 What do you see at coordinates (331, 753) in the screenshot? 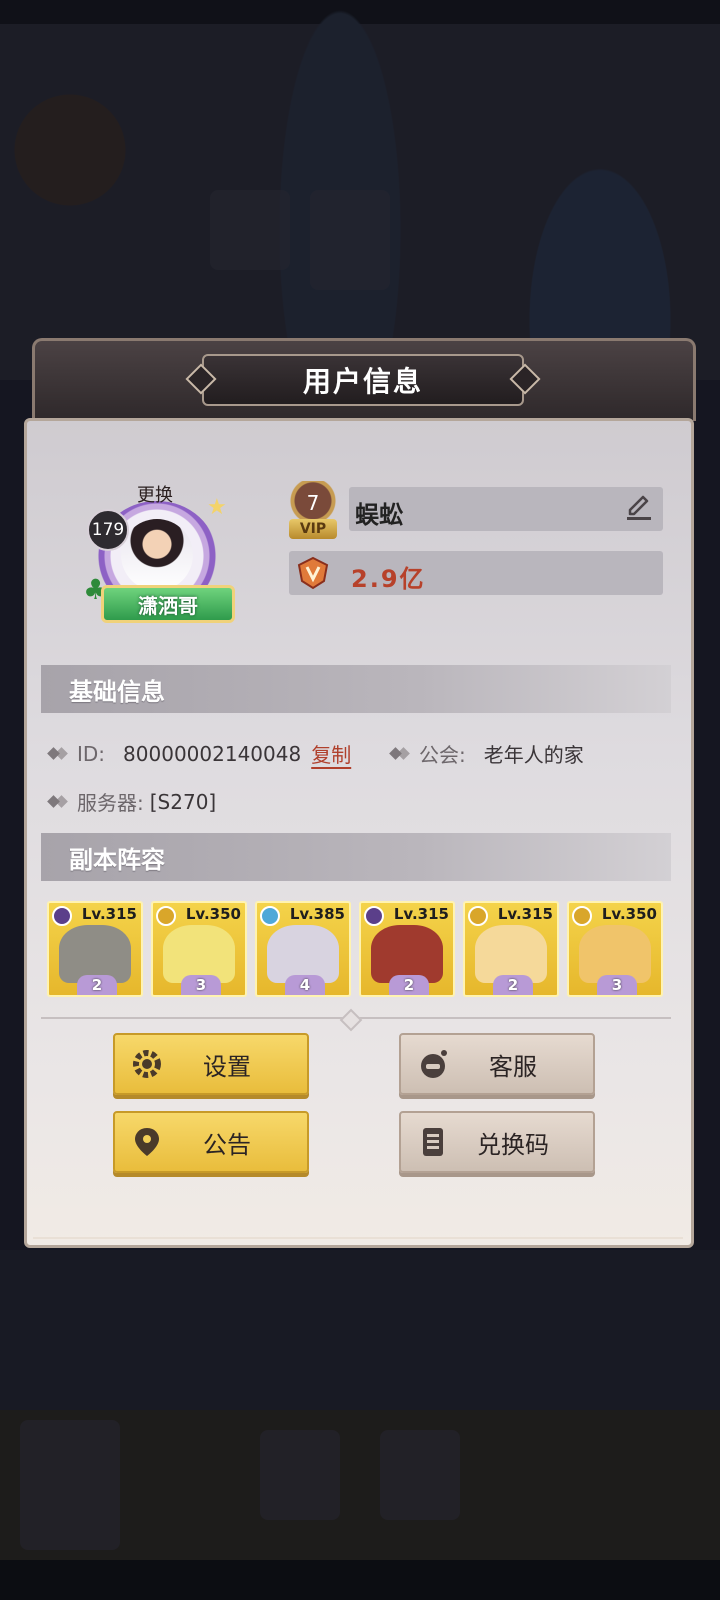
I see `copy-id-button: 复制` at bounding box center [331, 753].